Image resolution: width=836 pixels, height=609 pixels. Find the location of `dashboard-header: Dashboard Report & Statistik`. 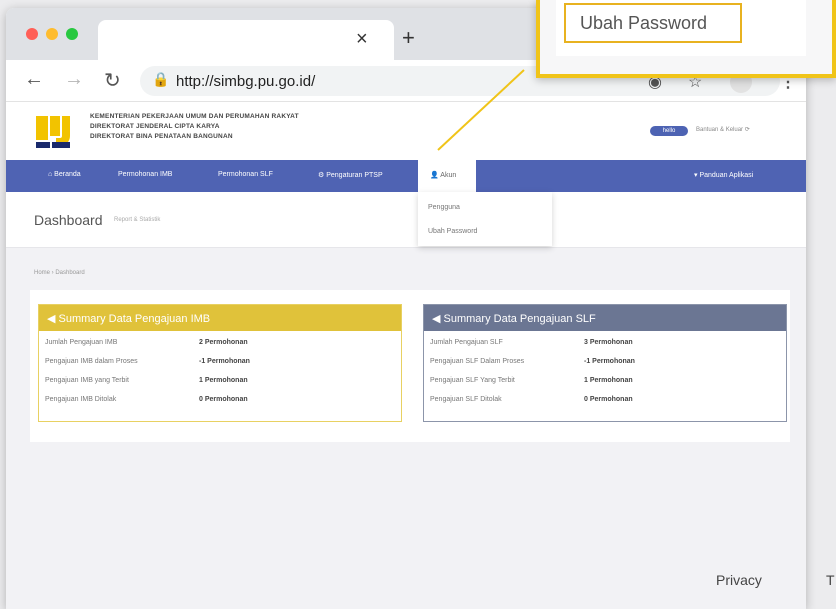

dashboard-header: Dashboard Report & Statistik is located at coordinates (406, 220).